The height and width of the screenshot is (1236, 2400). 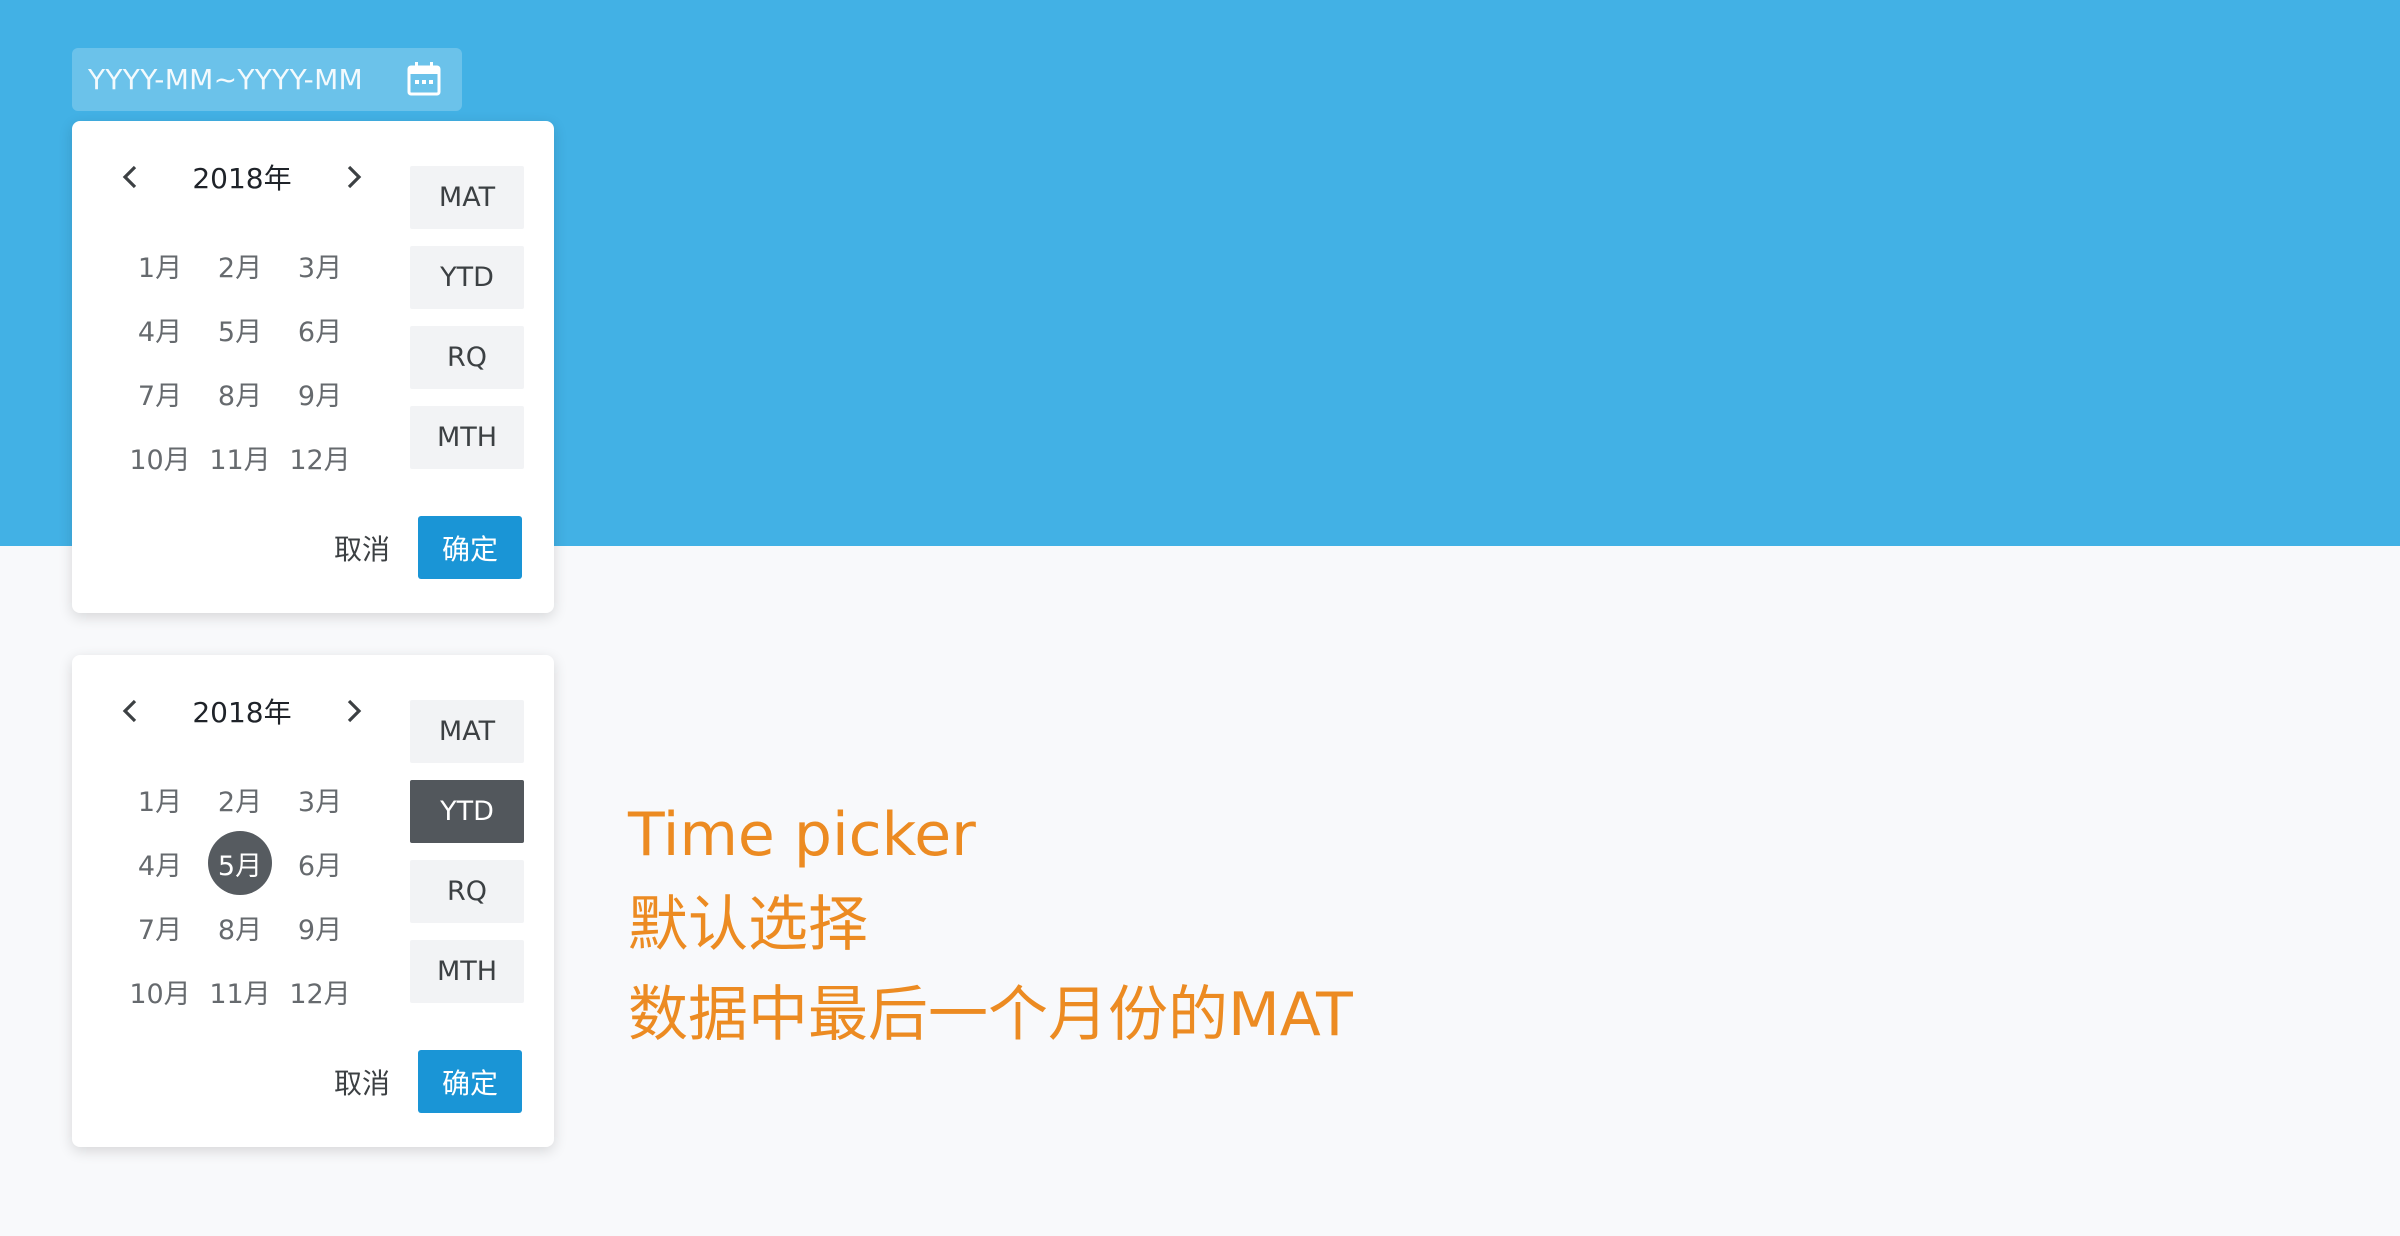 What do you see at coordinates (802, 835) in the screenshot?
I see `annotation-line-1: Time picker` at bounding box center [802, 835].